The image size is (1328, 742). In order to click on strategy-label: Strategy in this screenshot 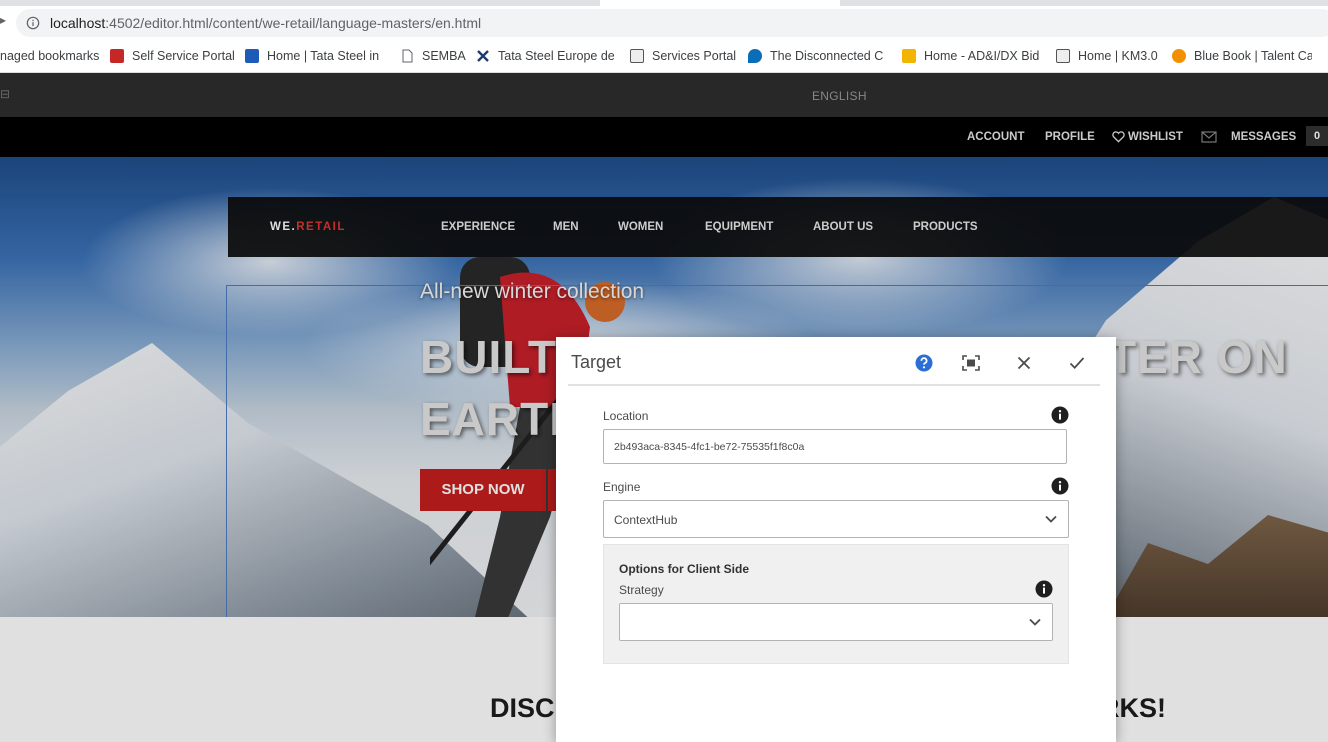, I will do `click(641, 590)`.